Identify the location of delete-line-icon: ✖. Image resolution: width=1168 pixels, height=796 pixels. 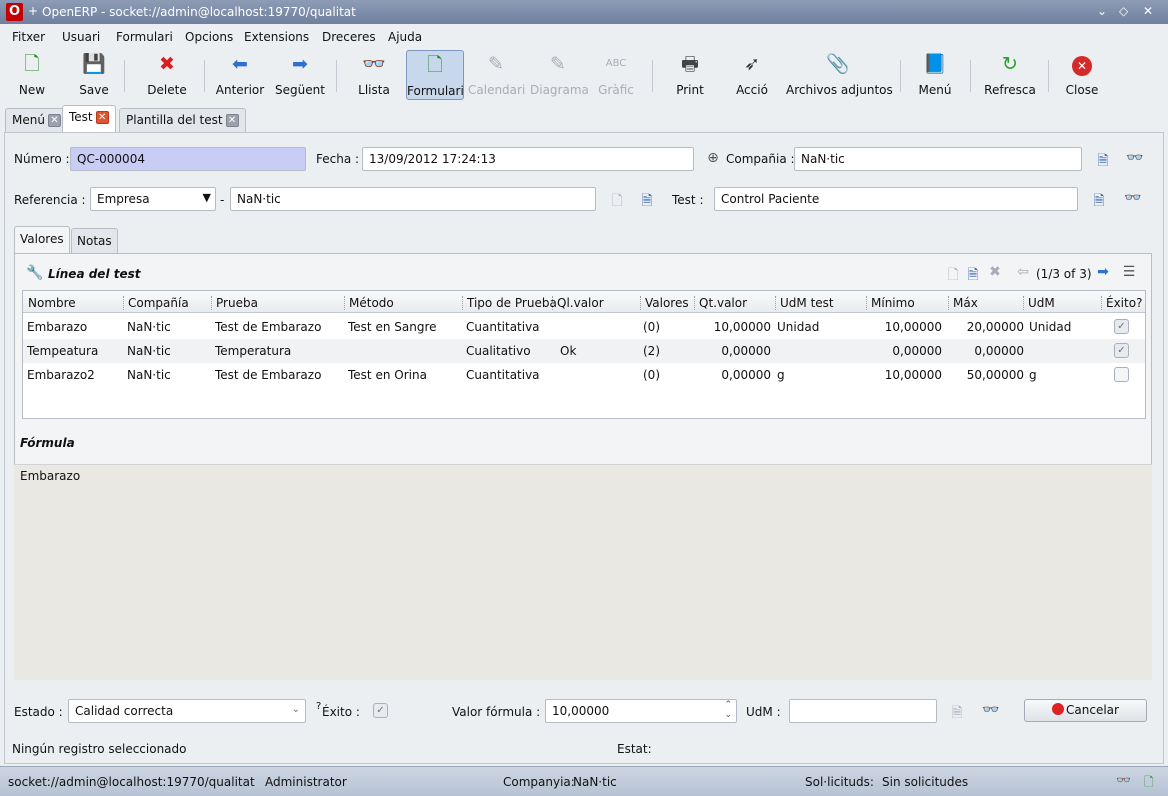
(995, 272).